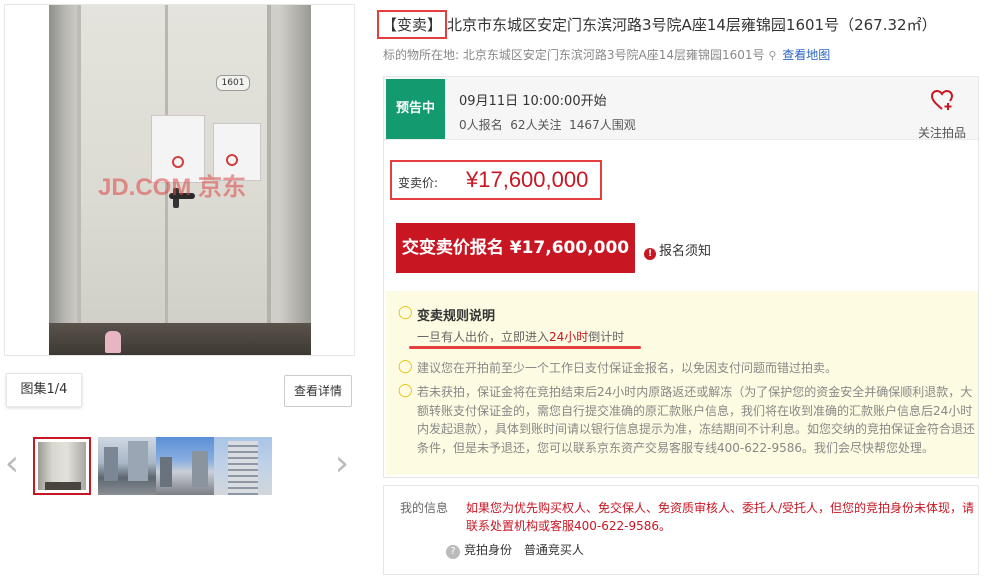 Image resolution: width=1004 pixels, height=577 pixels. I want to click on rules-underline, so click(525, 347).